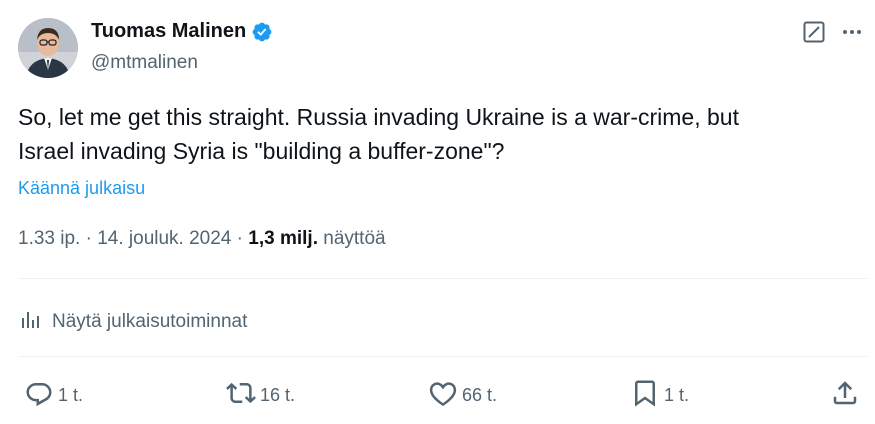 This screenshot has width=875, height=424. I want to click on retweet-count: 16 t., so click(278, 395).